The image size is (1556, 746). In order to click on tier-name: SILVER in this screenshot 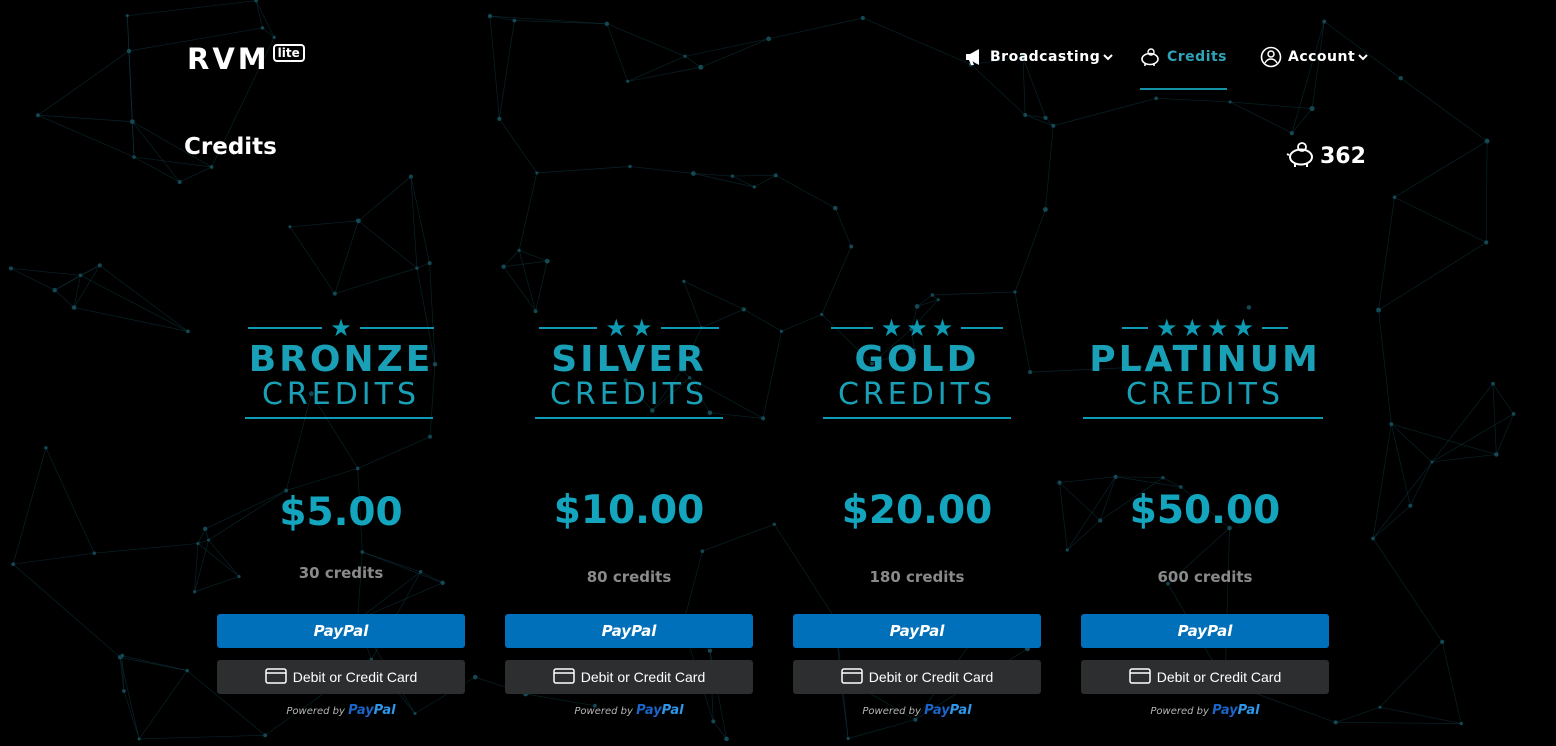, I will do `click(629, 359)`.